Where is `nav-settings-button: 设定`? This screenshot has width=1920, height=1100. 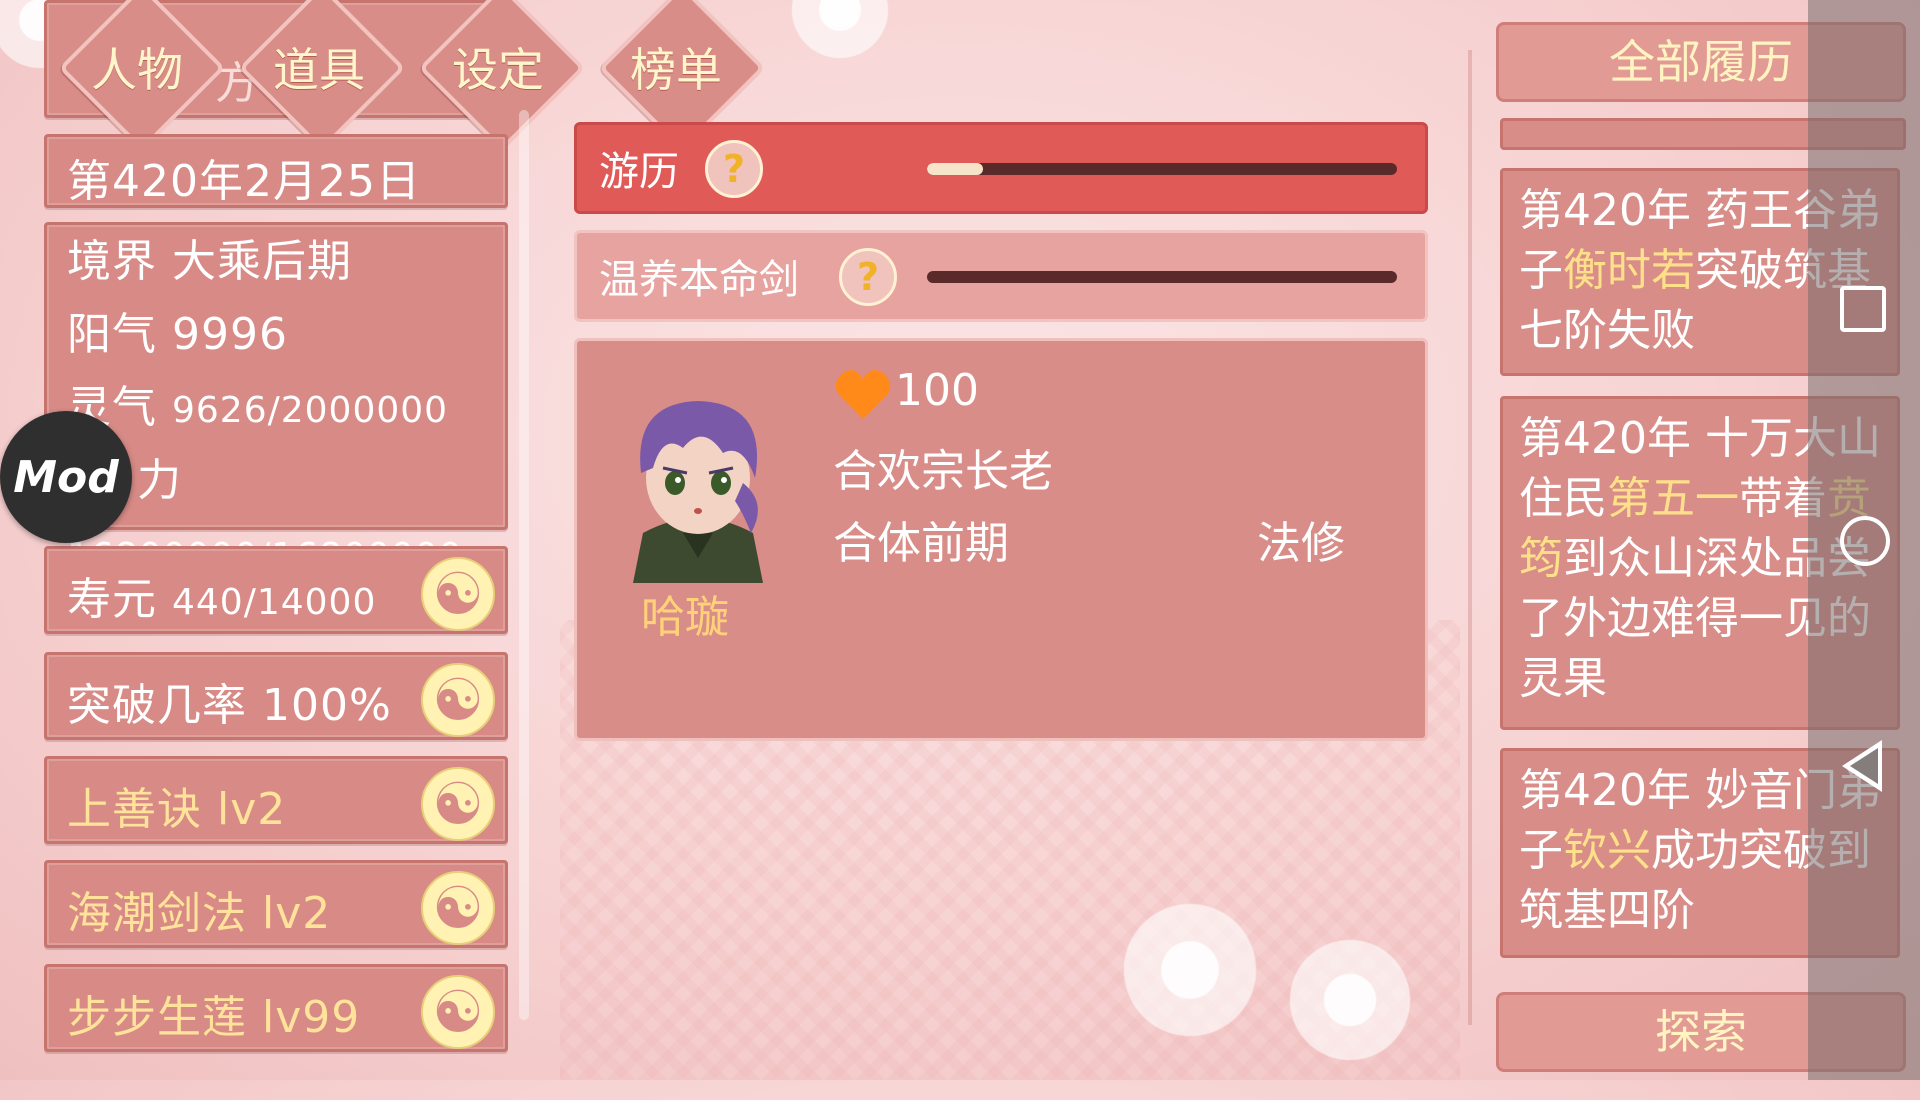 nav-settings-button: 设定 is located at coordinates (498, 67).